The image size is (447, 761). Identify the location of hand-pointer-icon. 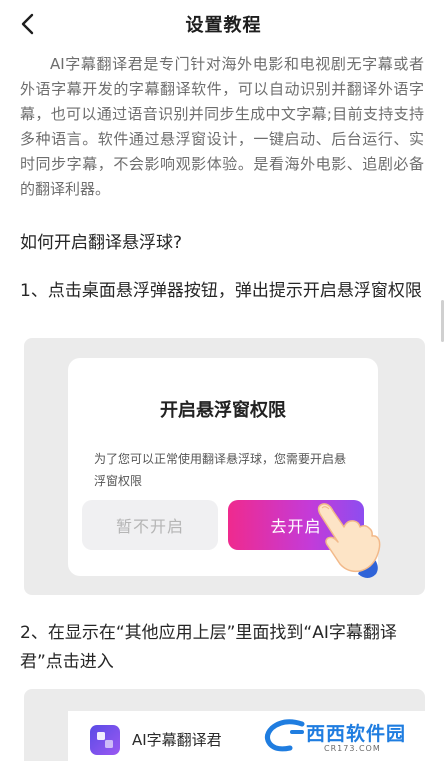
(349, 540).